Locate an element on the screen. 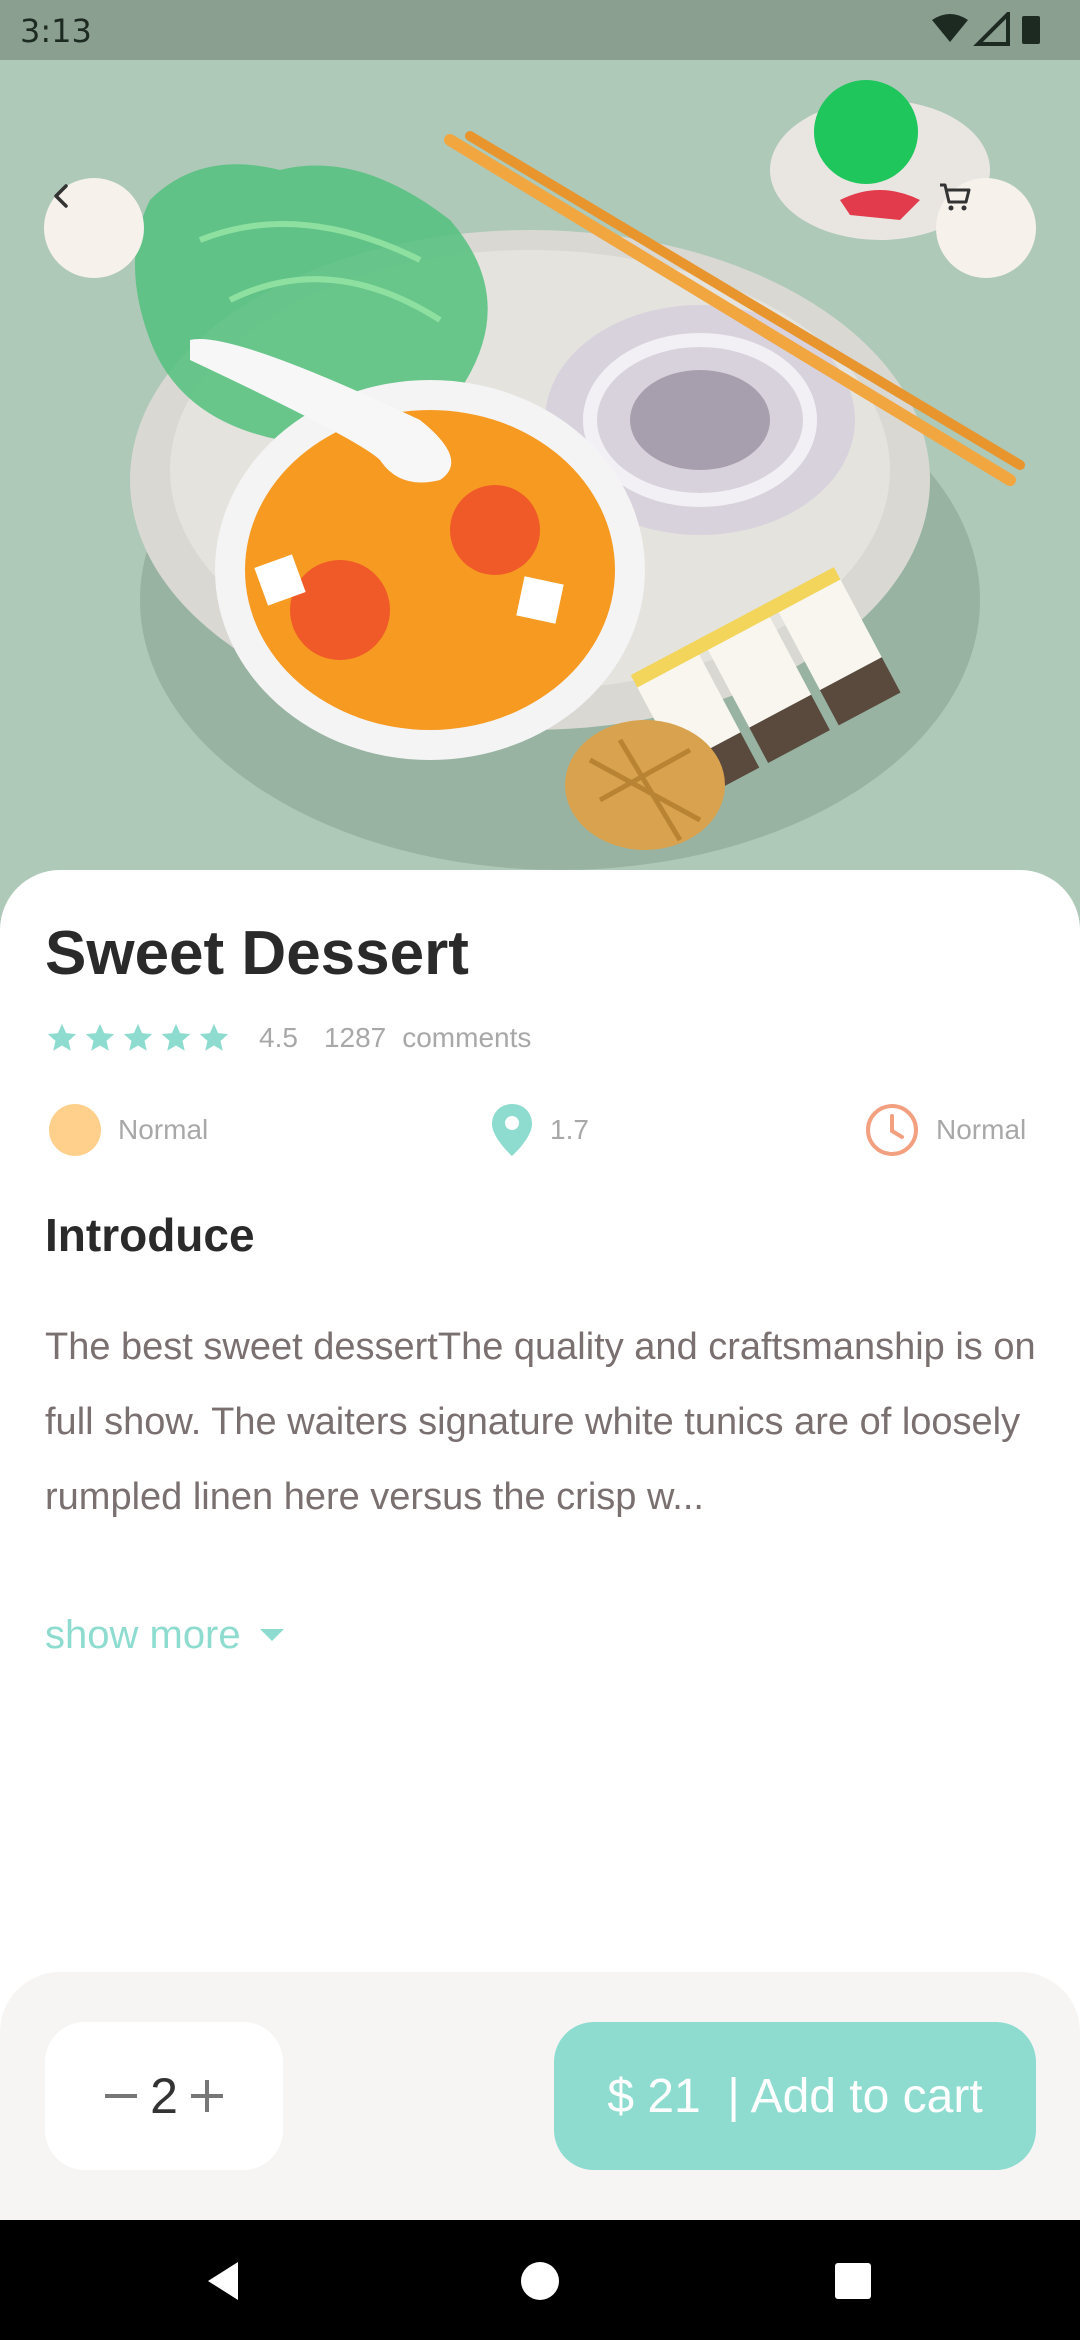 The image size is (1080, 2340). status-icons is located at coordinates (986, 29).